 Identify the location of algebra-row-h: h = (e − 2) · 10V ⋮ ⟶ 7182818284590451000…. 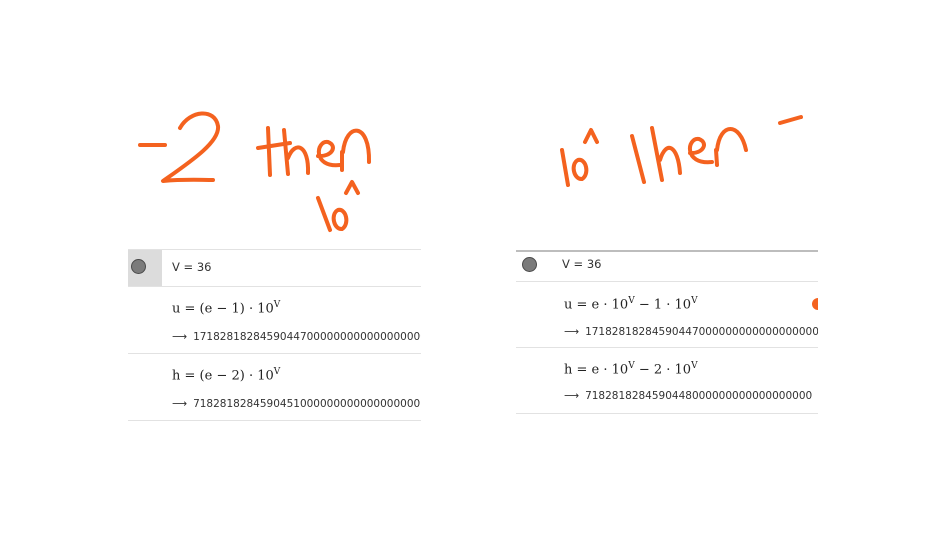
(274, 387).